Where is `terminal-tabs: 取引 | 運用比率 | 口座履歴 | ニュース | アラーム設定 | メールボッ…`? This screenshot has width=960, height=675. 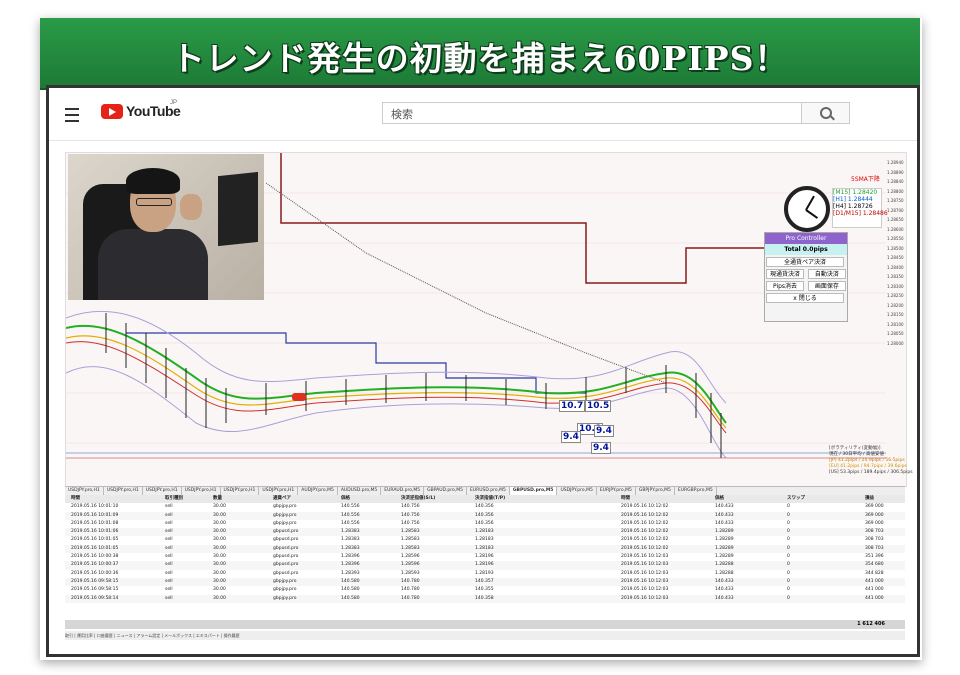
terminal-tabs: 取引 | 運用比率 | 口座履歴 | ニュース | アラーム設定 | メールボッ… is located at coordinates (485, 635).